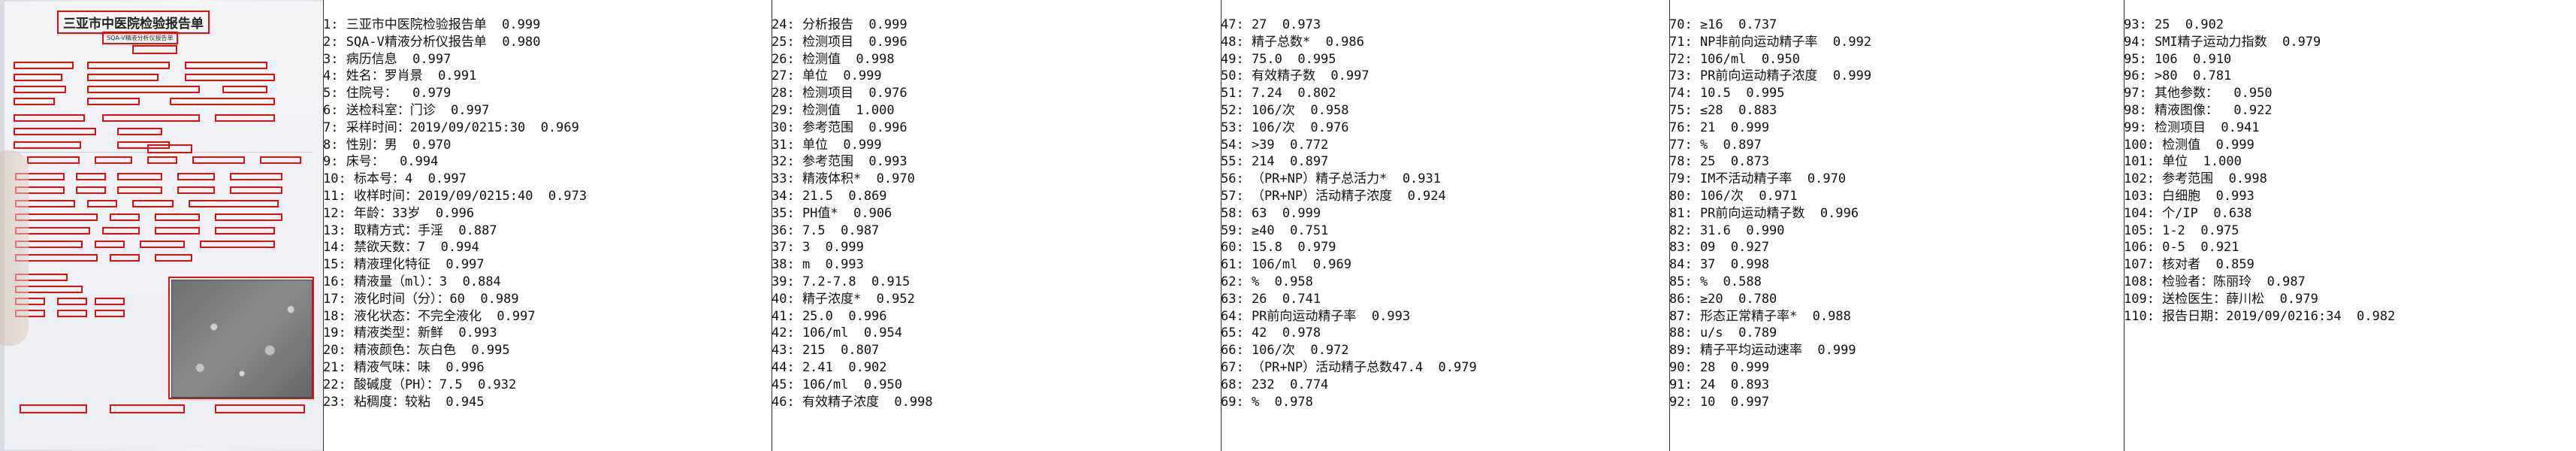  Describe the element at coordinates (1715, 281) in the screenshot. I see `ocr-line: 85: % 0.588` at that location.